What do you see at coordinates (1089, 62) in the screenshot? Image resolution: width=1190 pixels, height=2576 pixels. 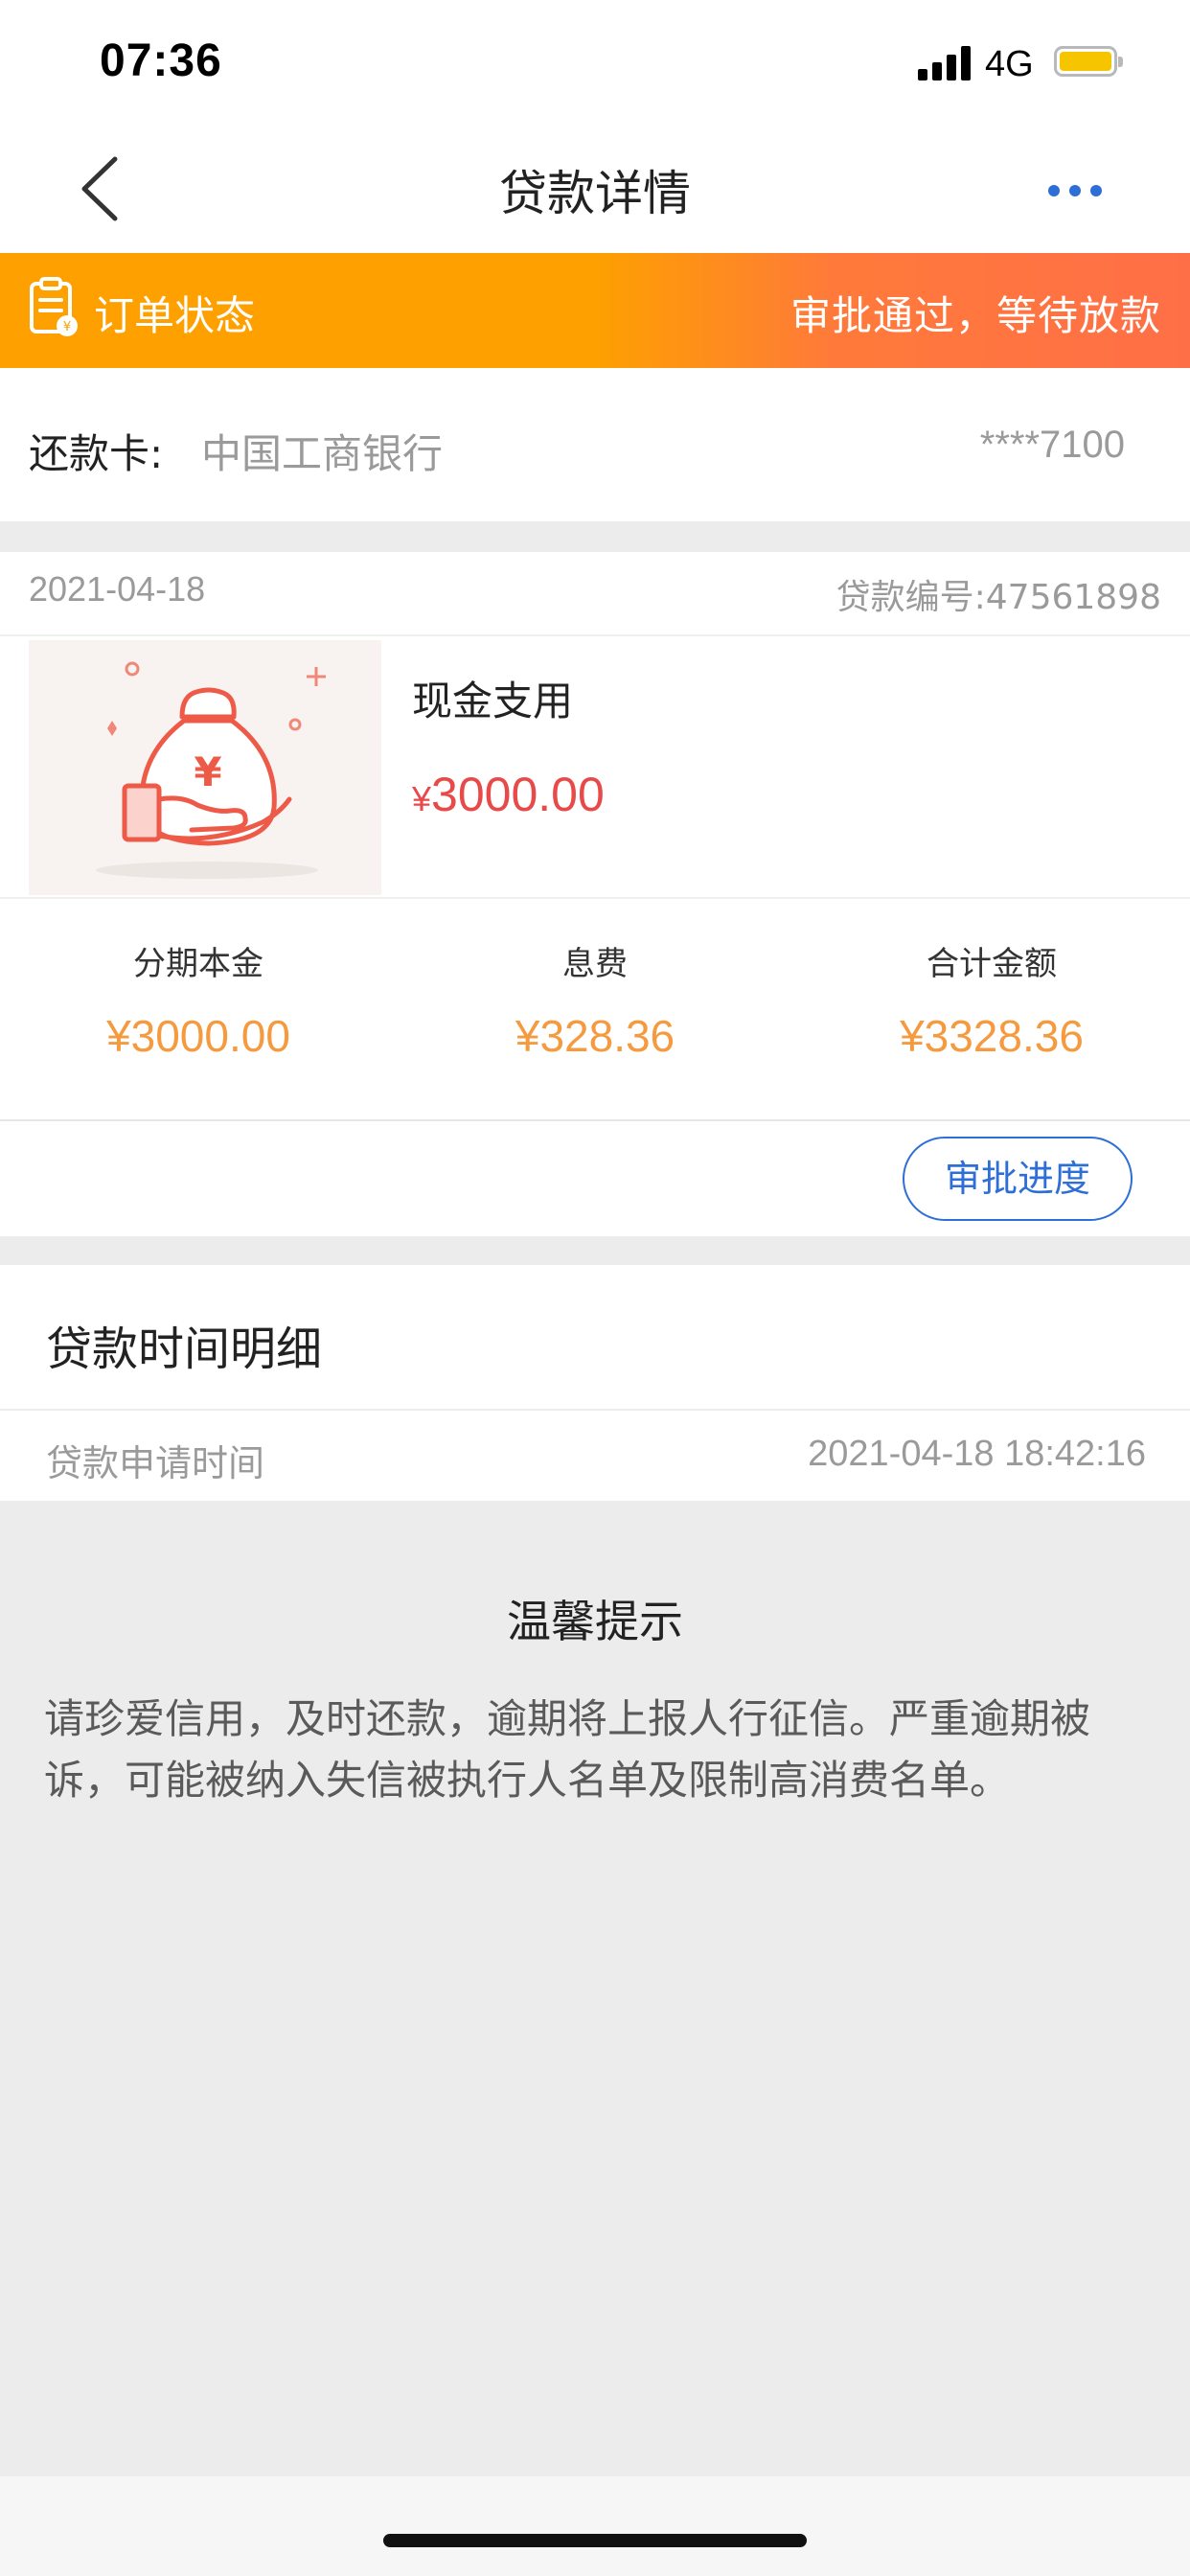 I see `battery-icon` at bounding box center [1089, 62].